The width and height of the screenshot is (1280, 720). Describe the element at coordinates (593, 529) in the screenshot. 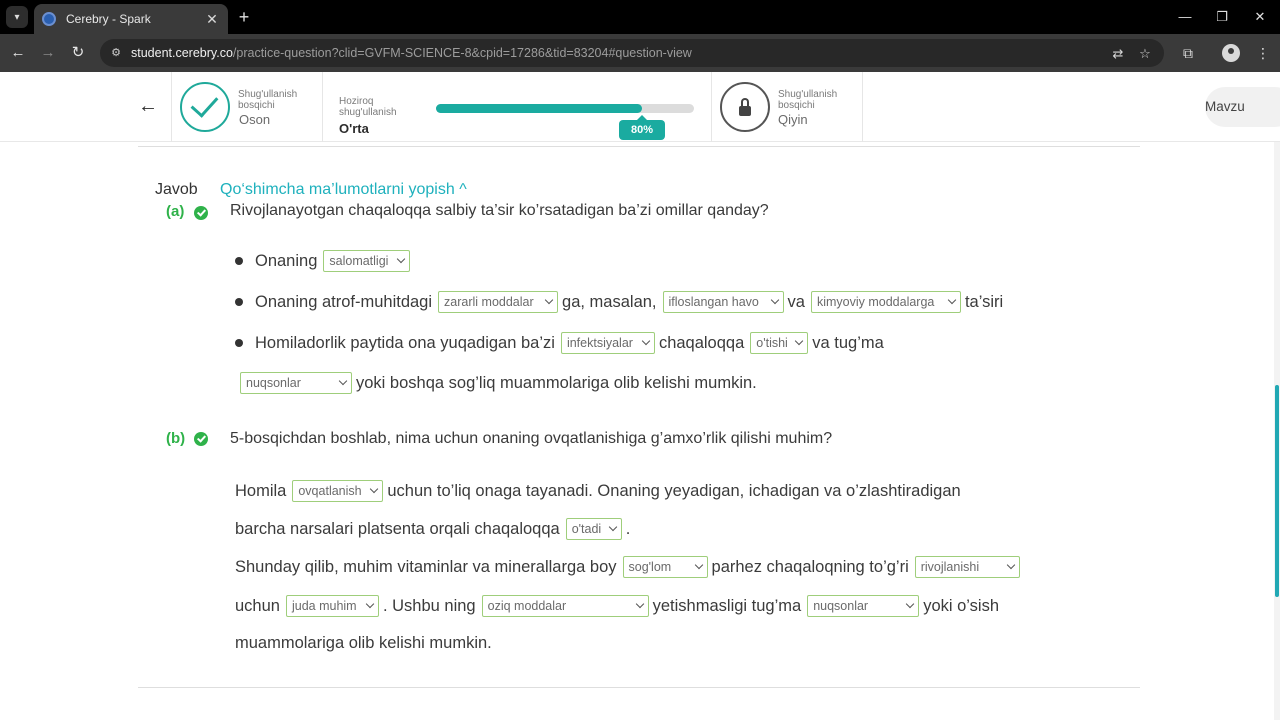

I see `dropdown-otadi: o'tadi` at that location.